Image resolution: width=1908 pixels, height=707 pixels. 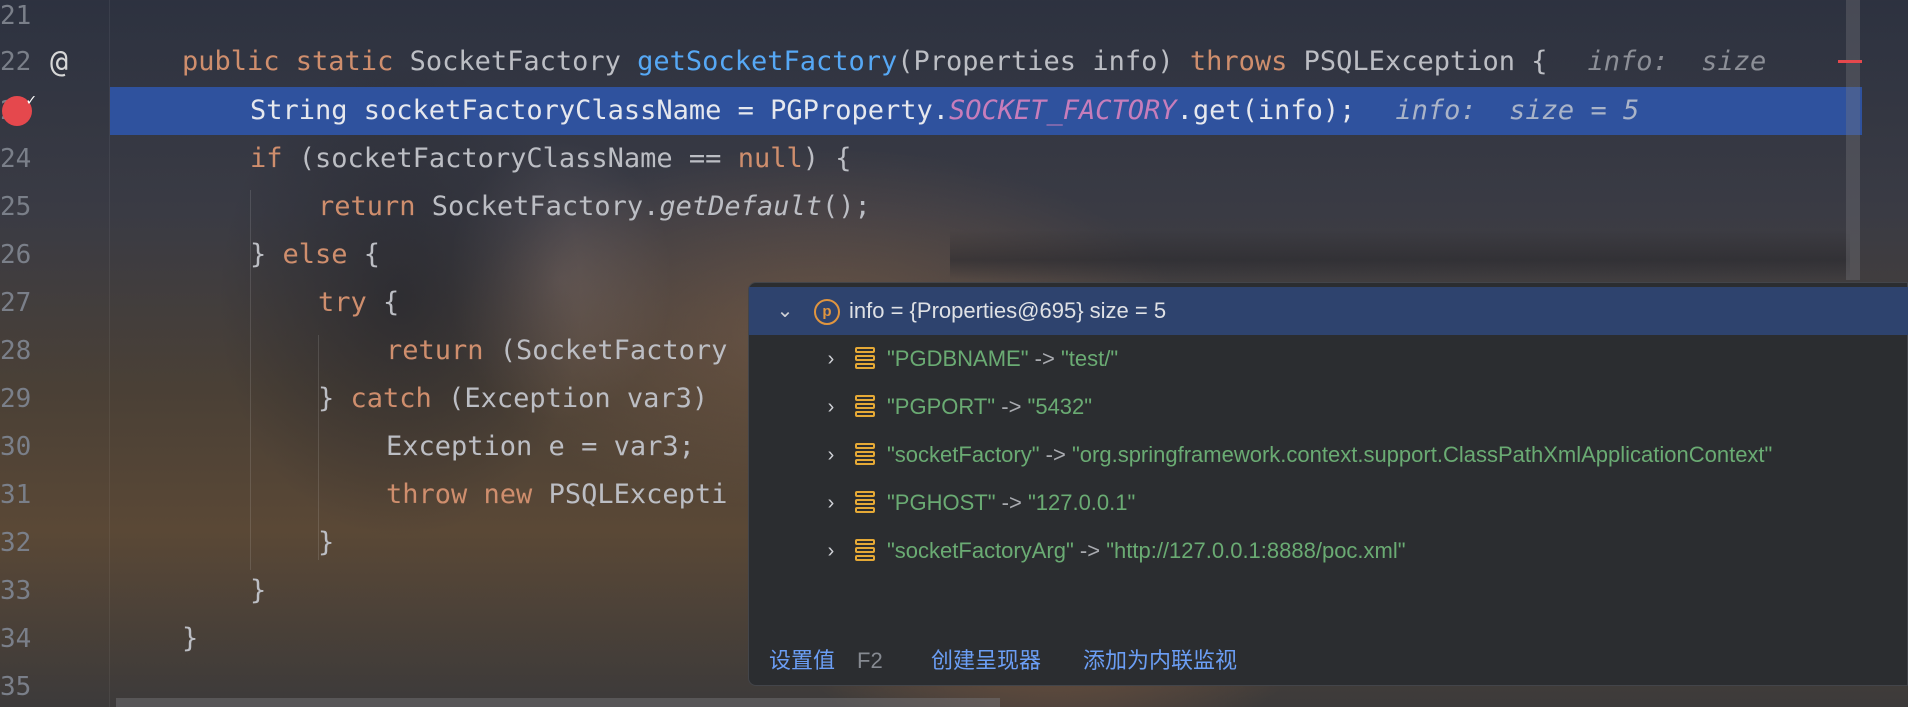 I want to click on code-line-32: }, so click(x=326, y=543).